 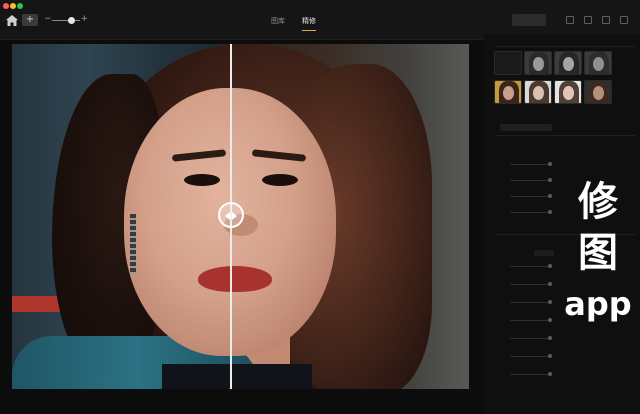 I want to click on zoom-in-icon: +, so click(x=84, y=19).